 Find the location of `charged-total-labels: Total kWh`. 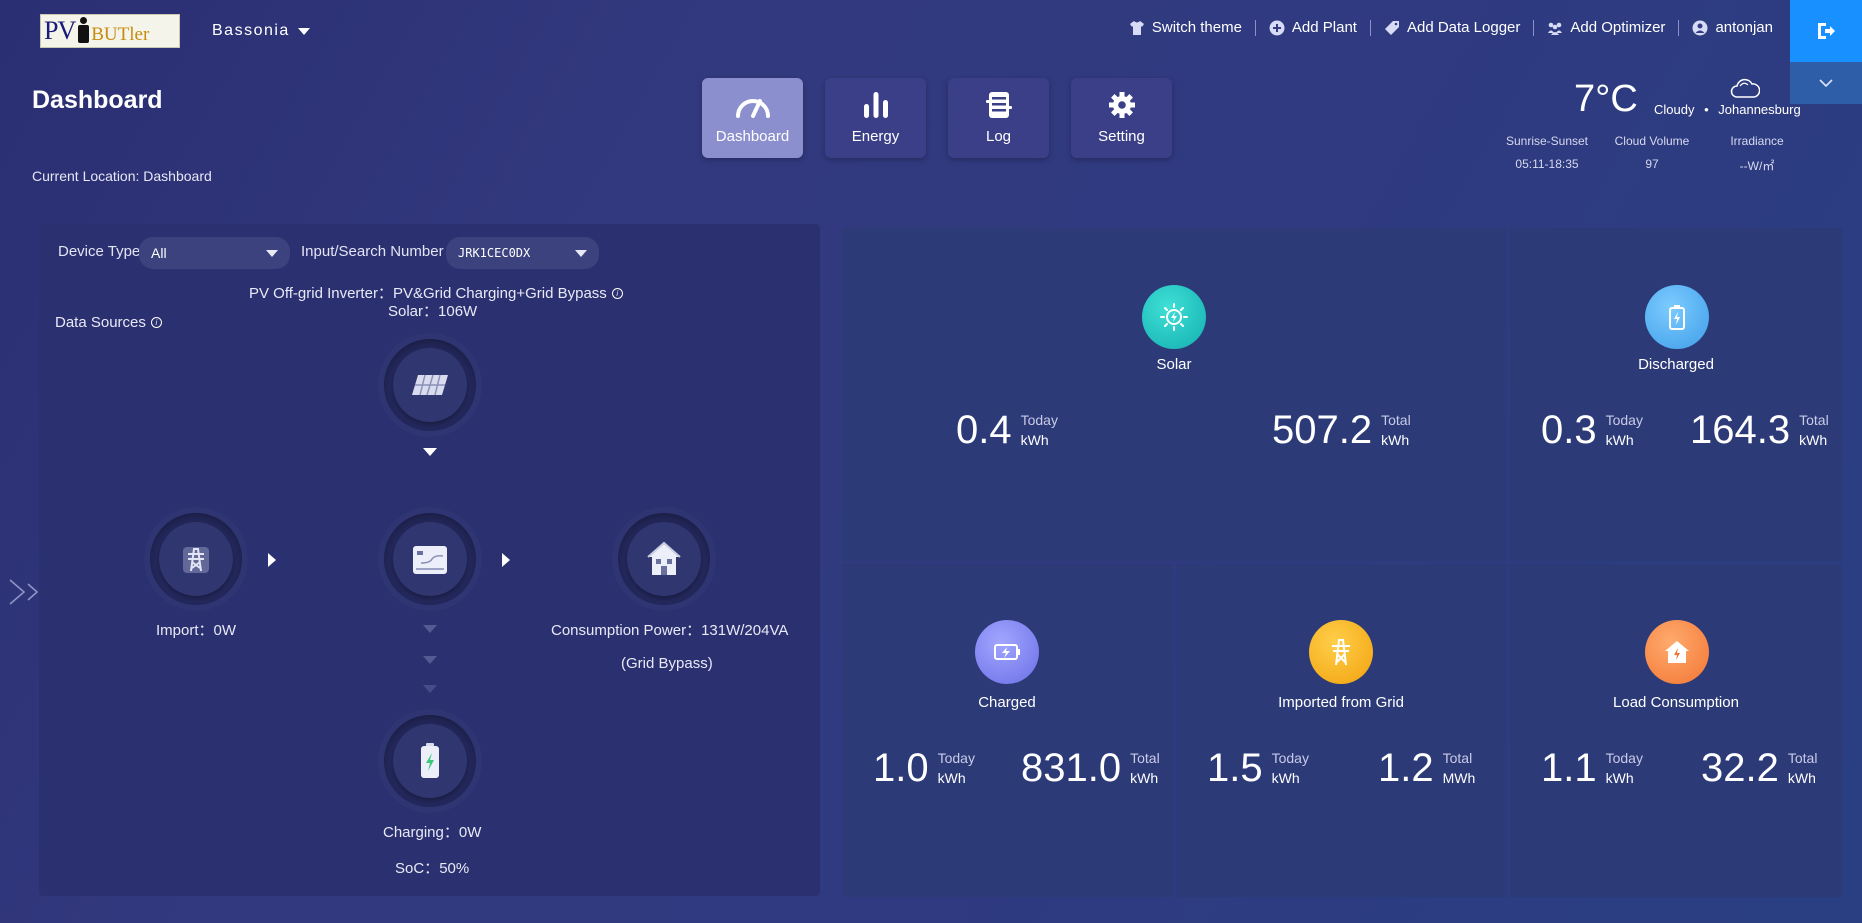

charged-total-labels: Total kWh is located at coordinates (1145, 768).